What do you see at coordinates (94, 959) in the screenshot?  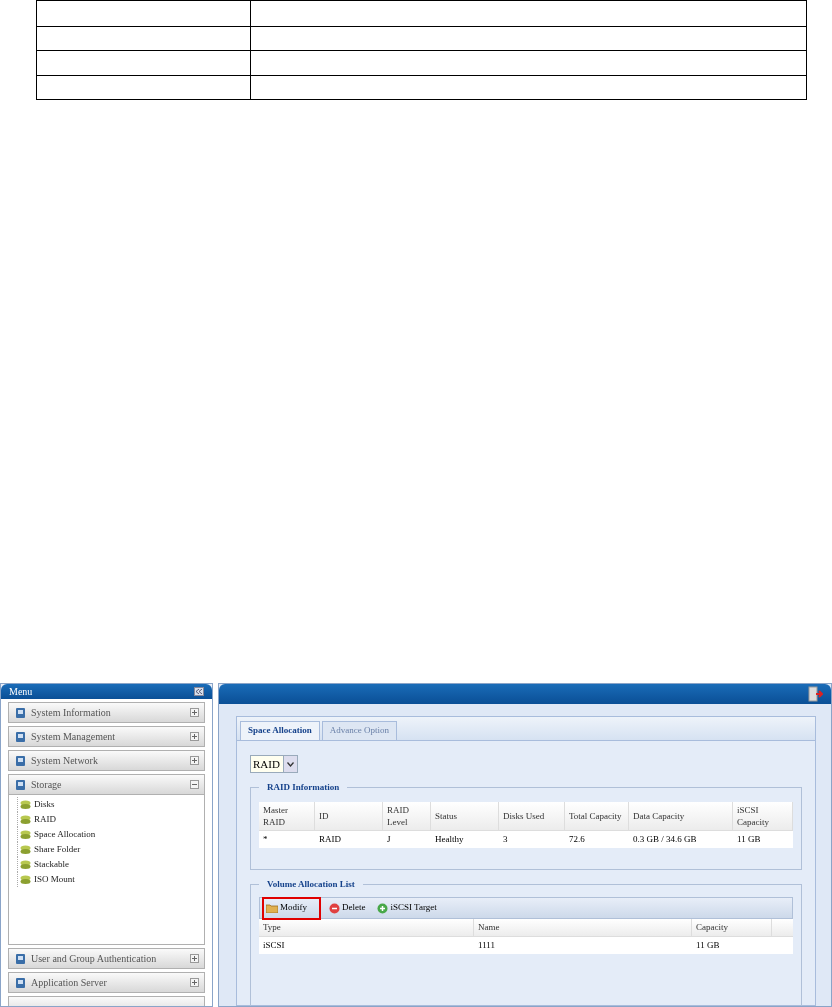 I see `menu-section-label: User and Group Authentication` at bounding box center [94, 959].